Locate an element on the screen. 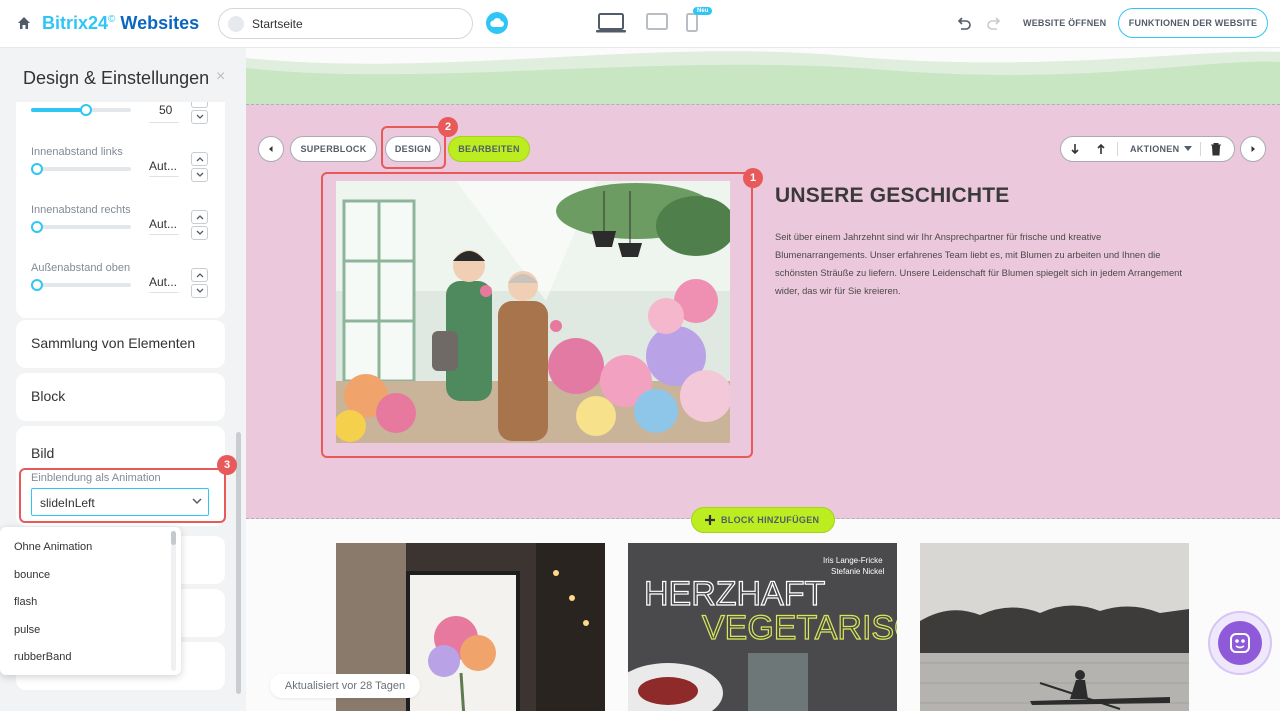 The height and width of the screenshot is (711, 1280). slider-label: Außenabstand oben is located at coordinates (81, 268).